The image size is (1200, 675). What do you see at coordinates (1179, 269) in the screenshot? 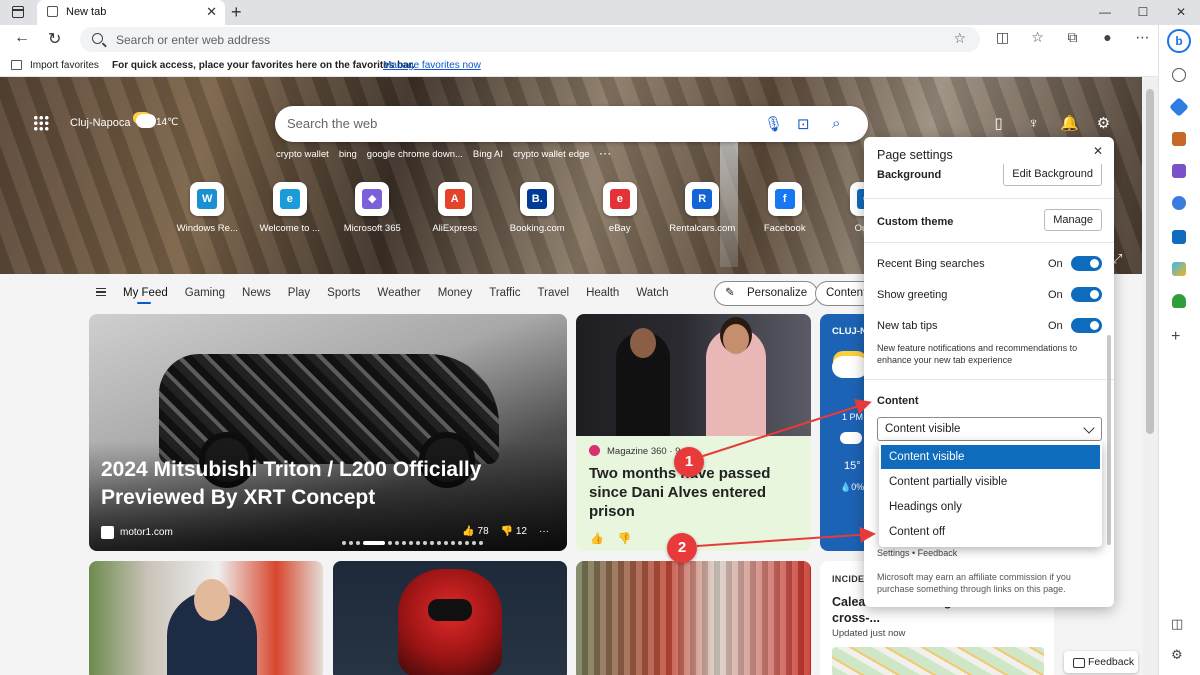
I see `sidebar-drop-icon` at bounding box center [1179, 269].